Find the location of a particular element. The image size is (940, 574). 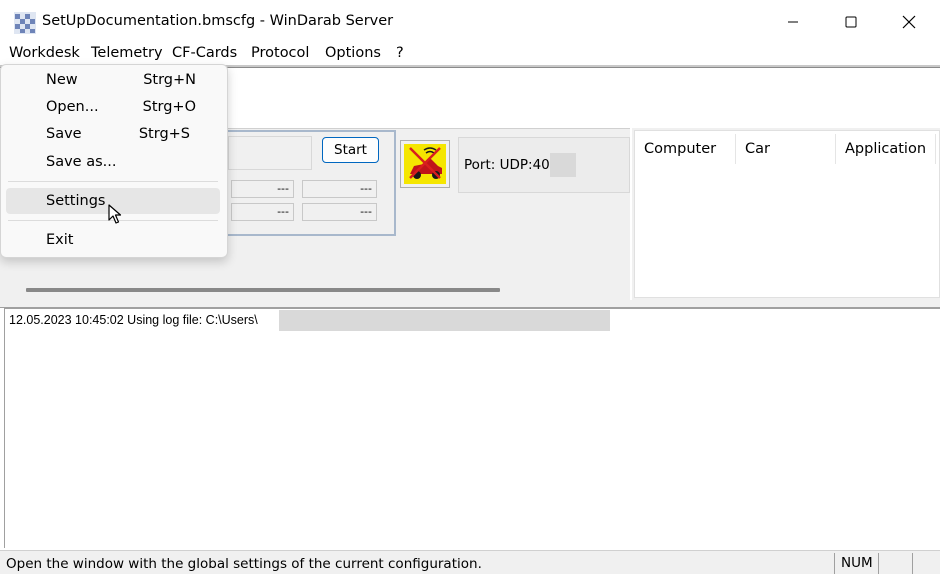

menu-item-save: Save Strg+S is located at coordinates (113, 134).